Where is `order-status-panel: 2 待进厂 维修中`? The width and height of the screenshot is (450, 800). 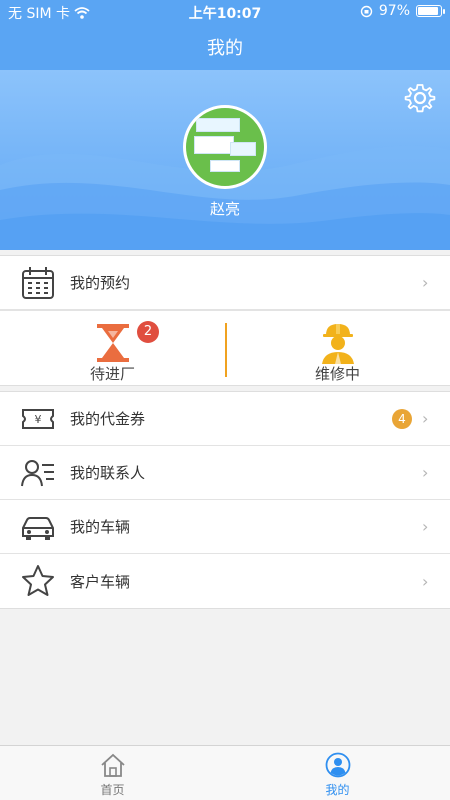
order-status-panel: 2 待进厂 维修中 is located at coordinates (225, 347).